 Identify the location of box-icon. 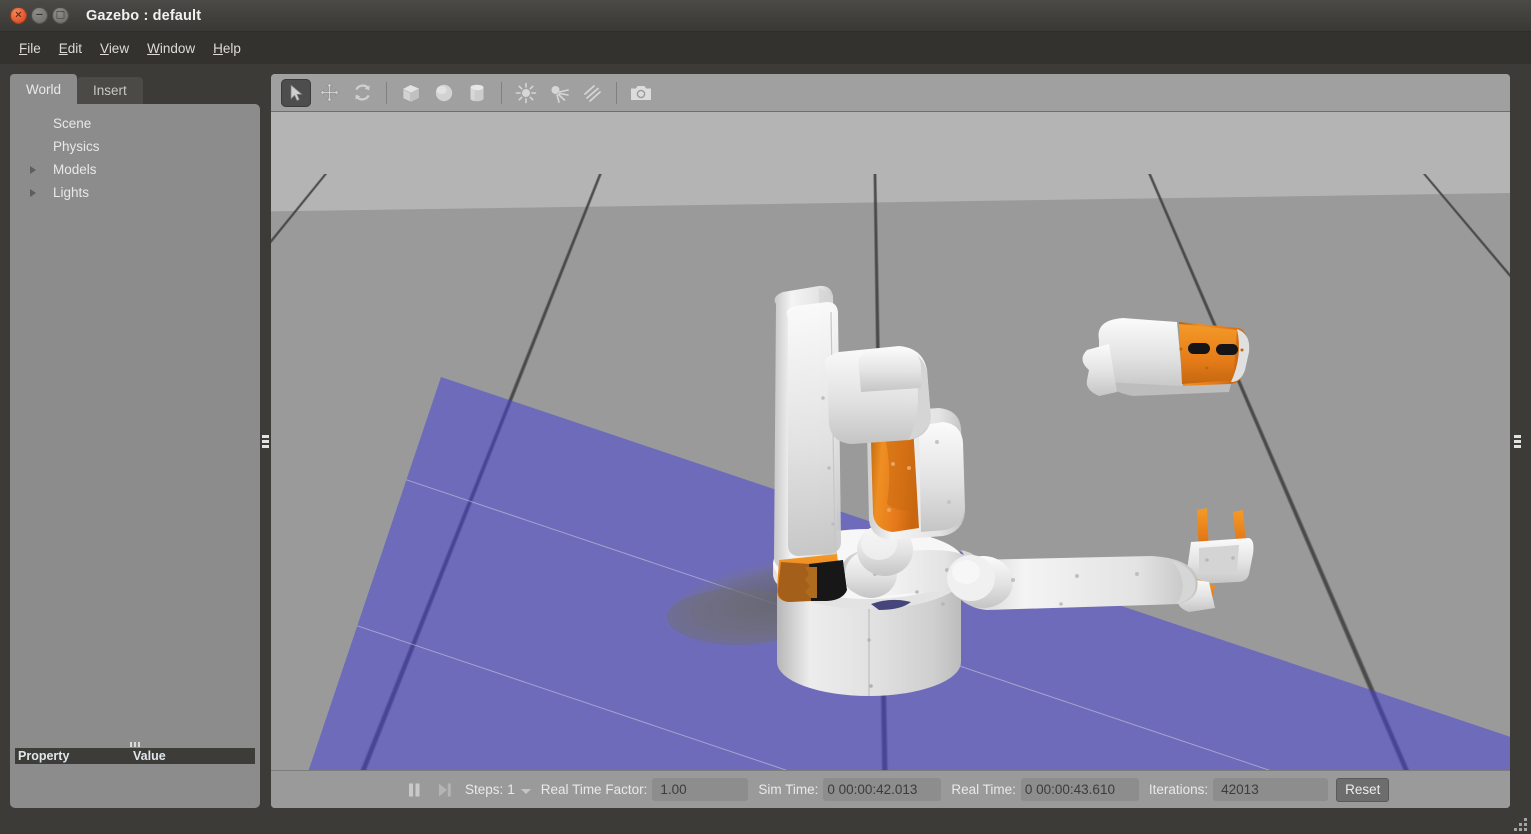
(411, 93).